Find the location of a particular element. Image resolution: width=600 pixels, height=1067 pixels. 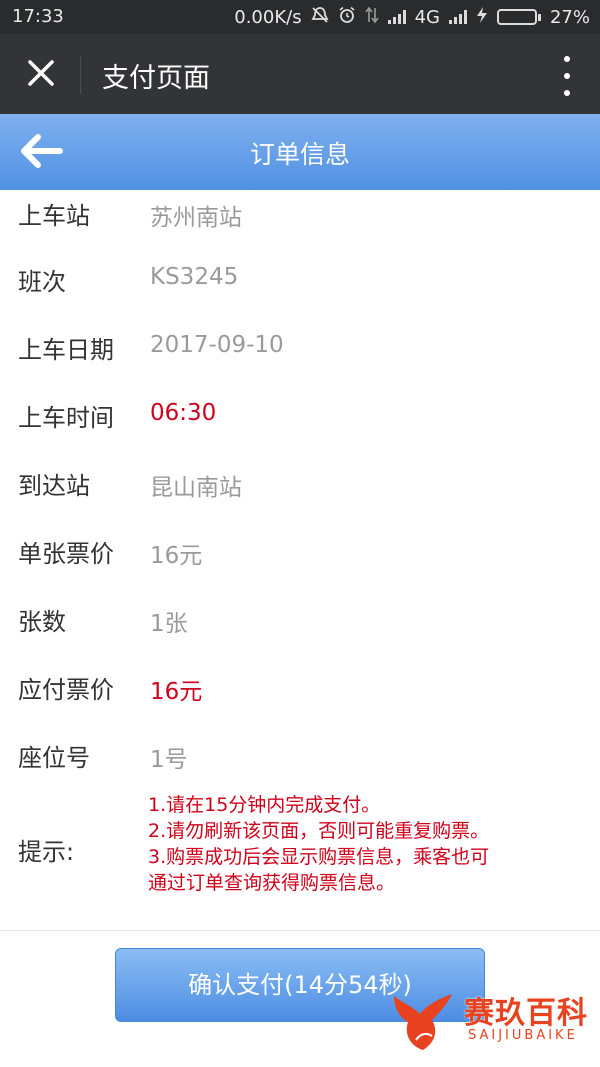

row-label: 应付票价 is located at coordinates (66, 690).